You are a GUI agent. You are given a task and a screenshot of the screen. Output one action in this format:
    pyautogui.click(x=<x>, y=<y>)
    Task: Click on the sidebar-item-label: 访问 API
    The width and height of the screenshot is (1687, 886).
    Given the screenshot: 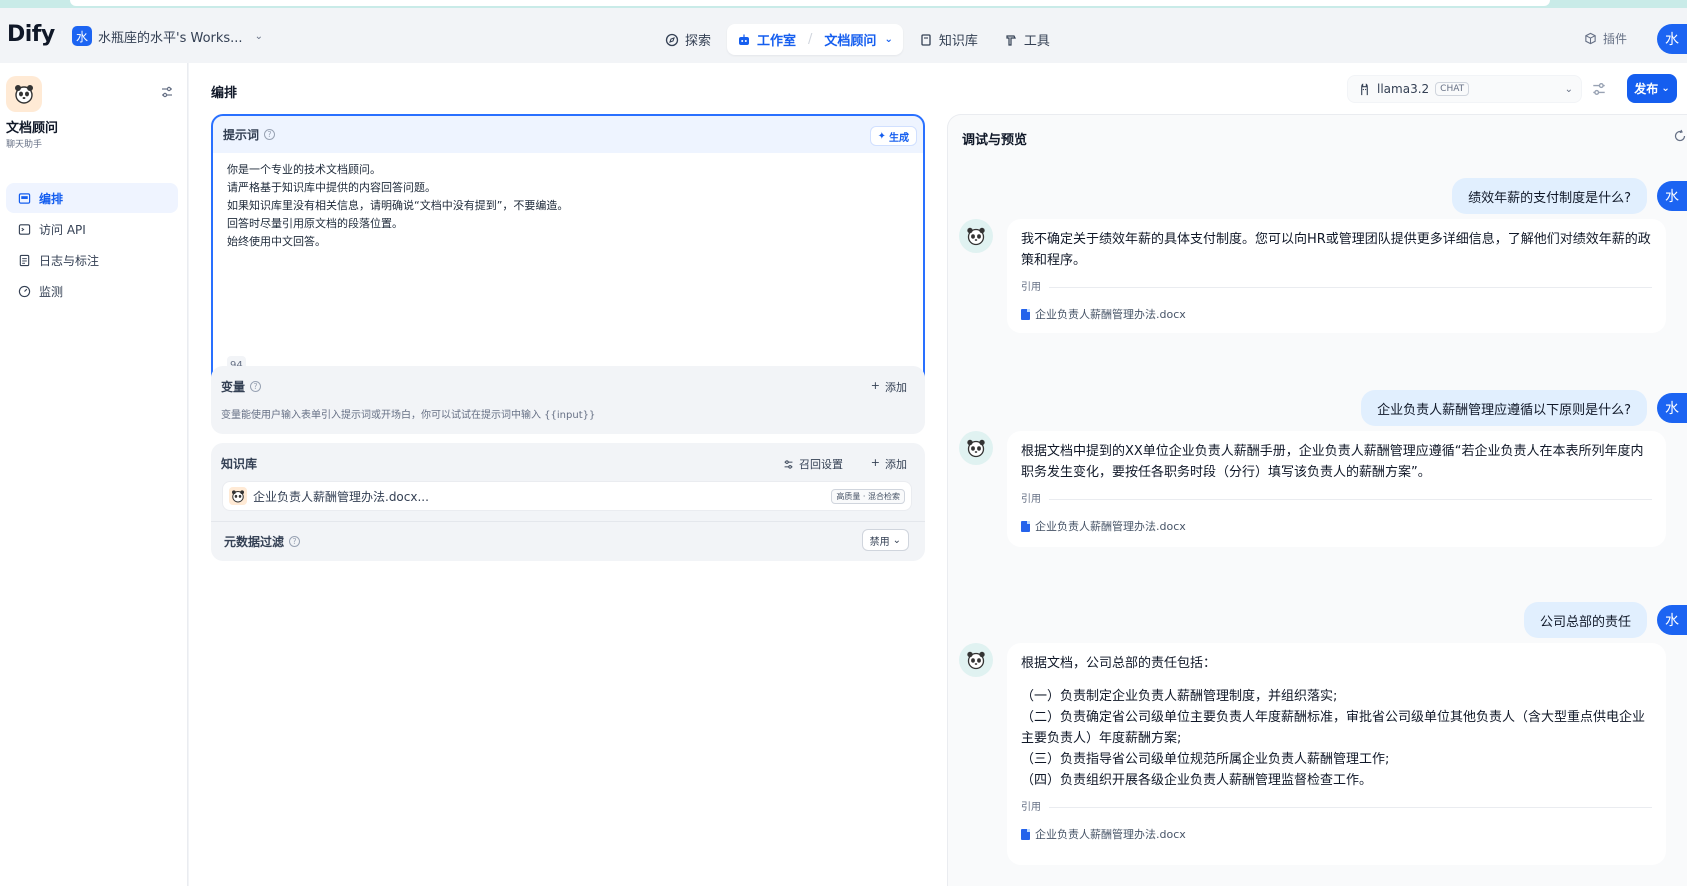 What is the action you would take?
    pyautogui.click(x=62, y=229)
    